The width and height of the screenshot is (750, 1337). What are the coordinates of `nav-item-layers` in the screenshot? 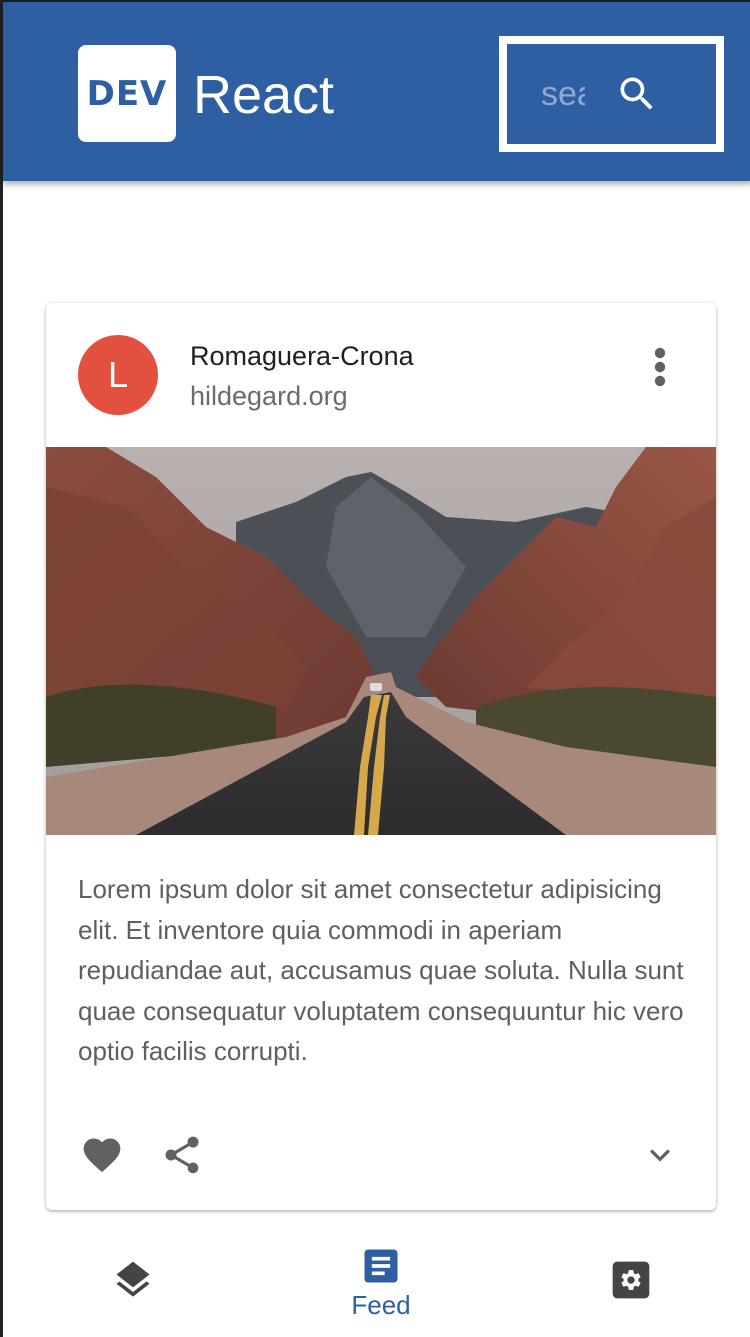 It's located at (133, 1279).